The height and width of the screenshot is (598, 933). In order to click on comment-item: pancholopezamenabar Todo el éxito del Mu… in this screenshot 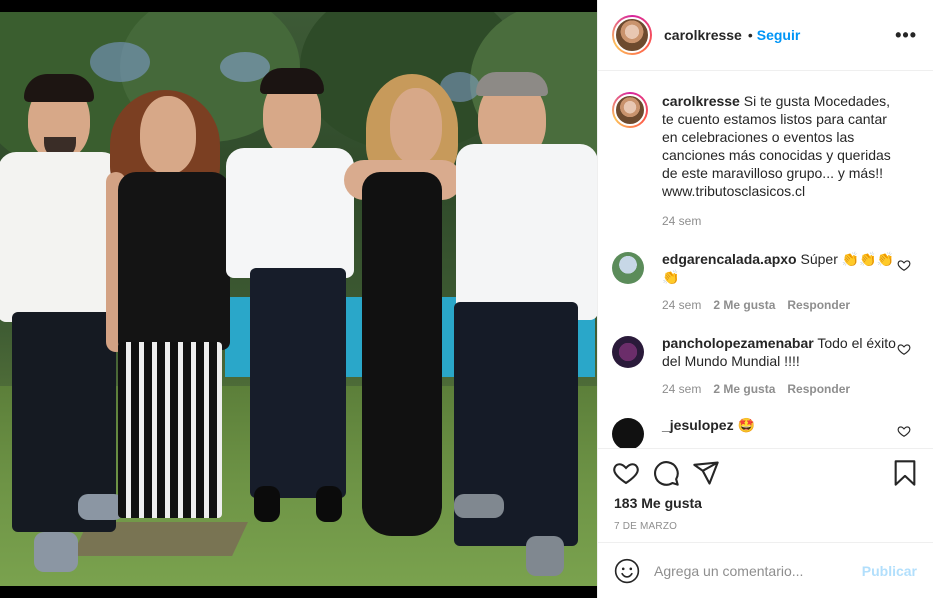, I will do `click(765, 365)`.